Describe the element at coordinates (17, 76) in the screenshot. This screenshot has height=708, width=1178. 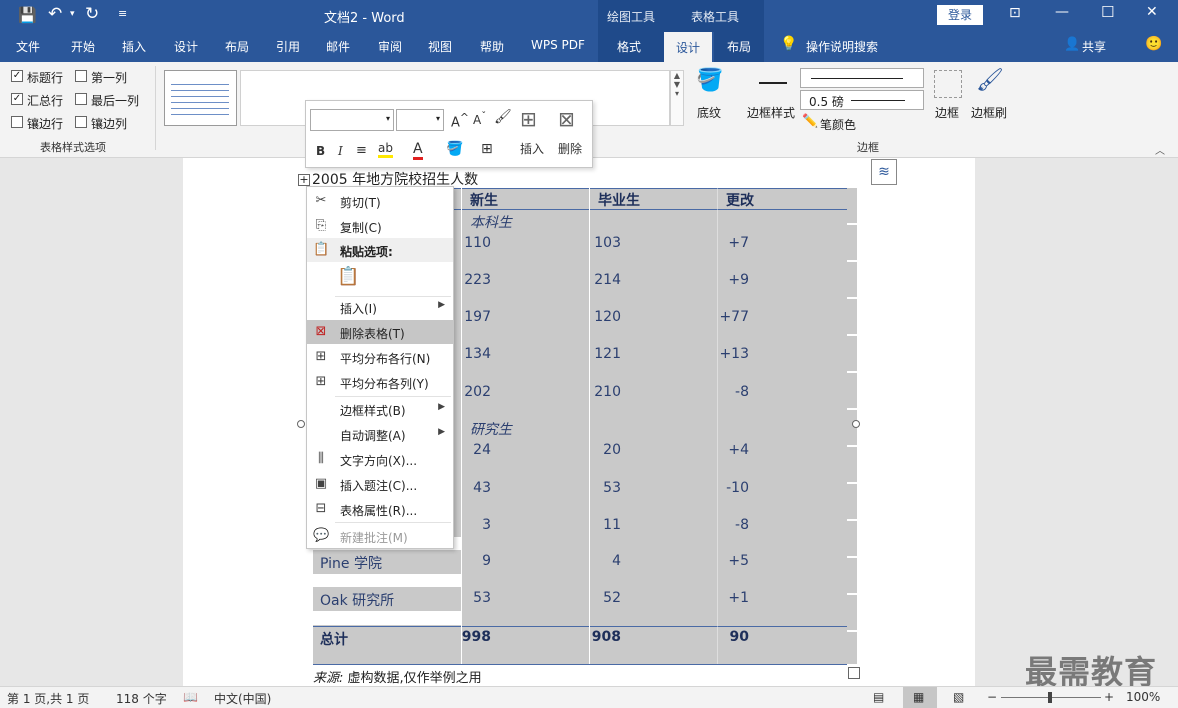
I see `header-row-checkbox: ✓` at that location.